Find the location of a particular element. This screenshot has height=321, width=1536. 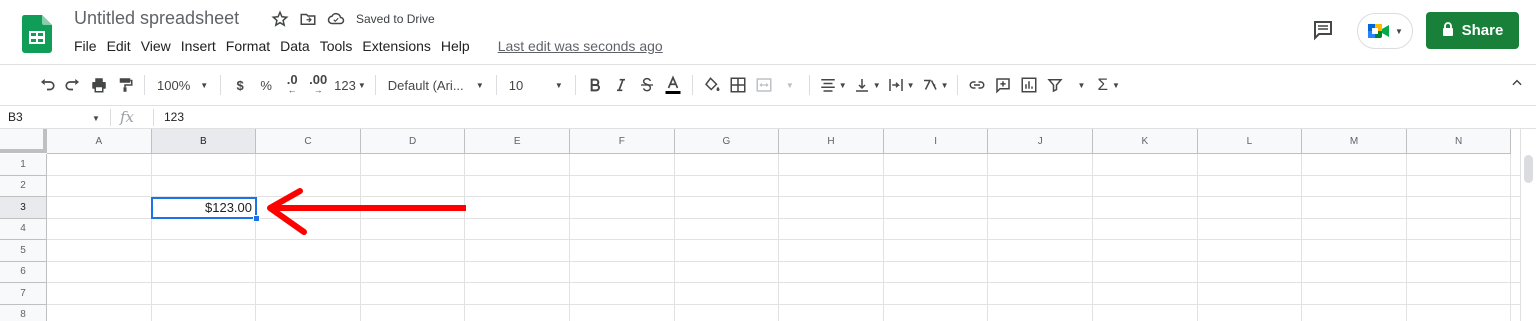

active-cell-b3: $123.00 is located at coordinates (204, 208).